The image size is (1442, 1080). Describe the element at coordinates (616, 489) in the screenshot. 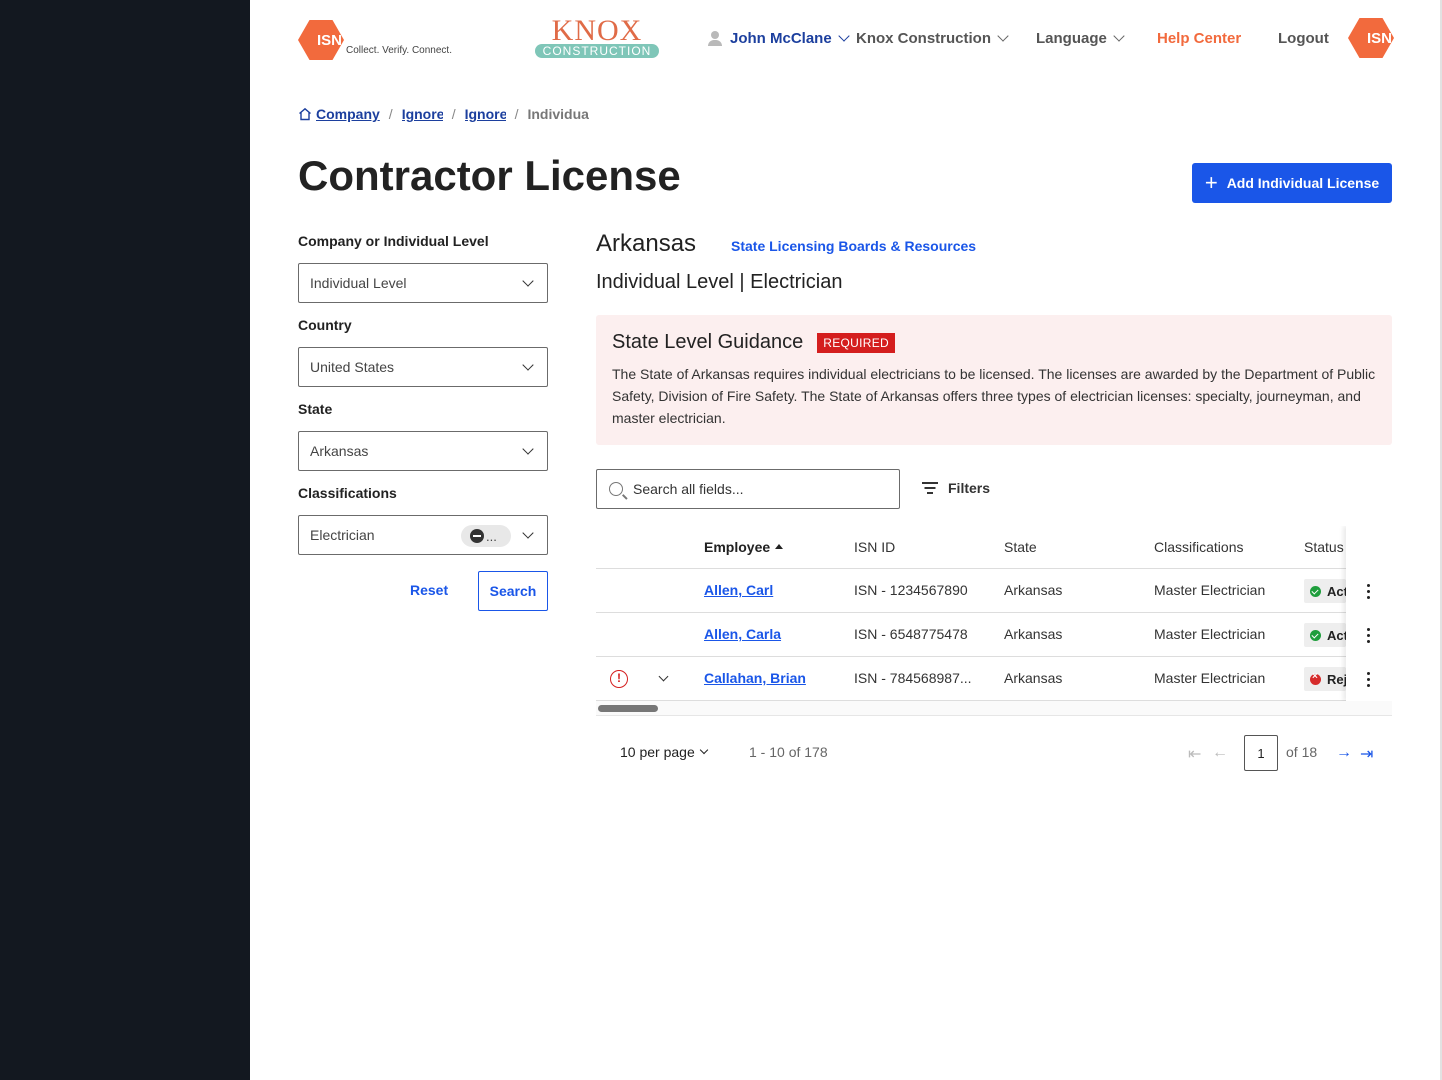

I see `search-icon` at that location.